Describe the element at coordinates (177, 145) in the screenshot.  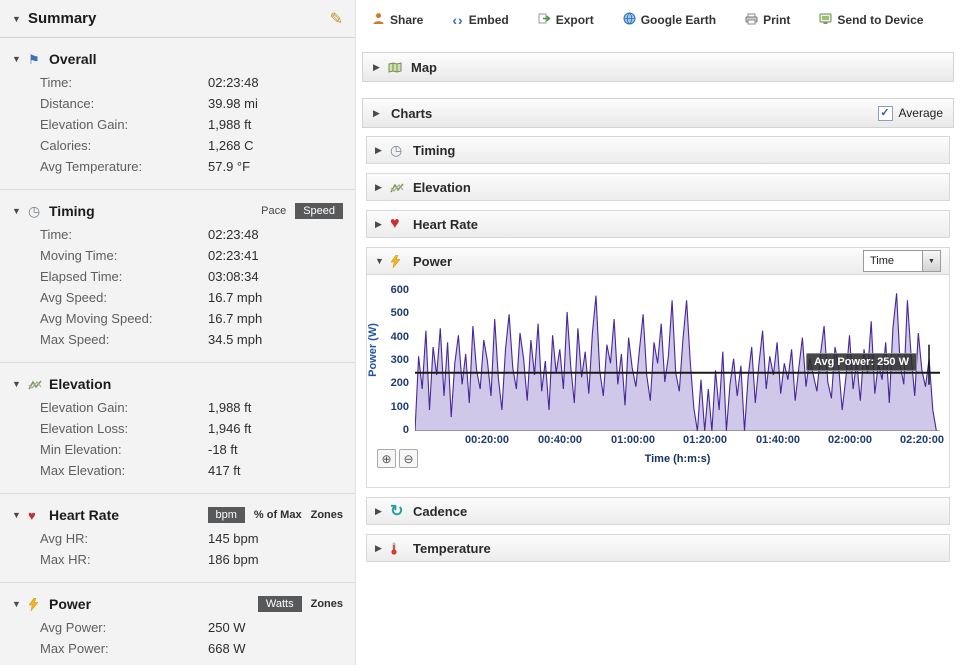
I see `stat-row: Calories: 1,268 C` at that location.